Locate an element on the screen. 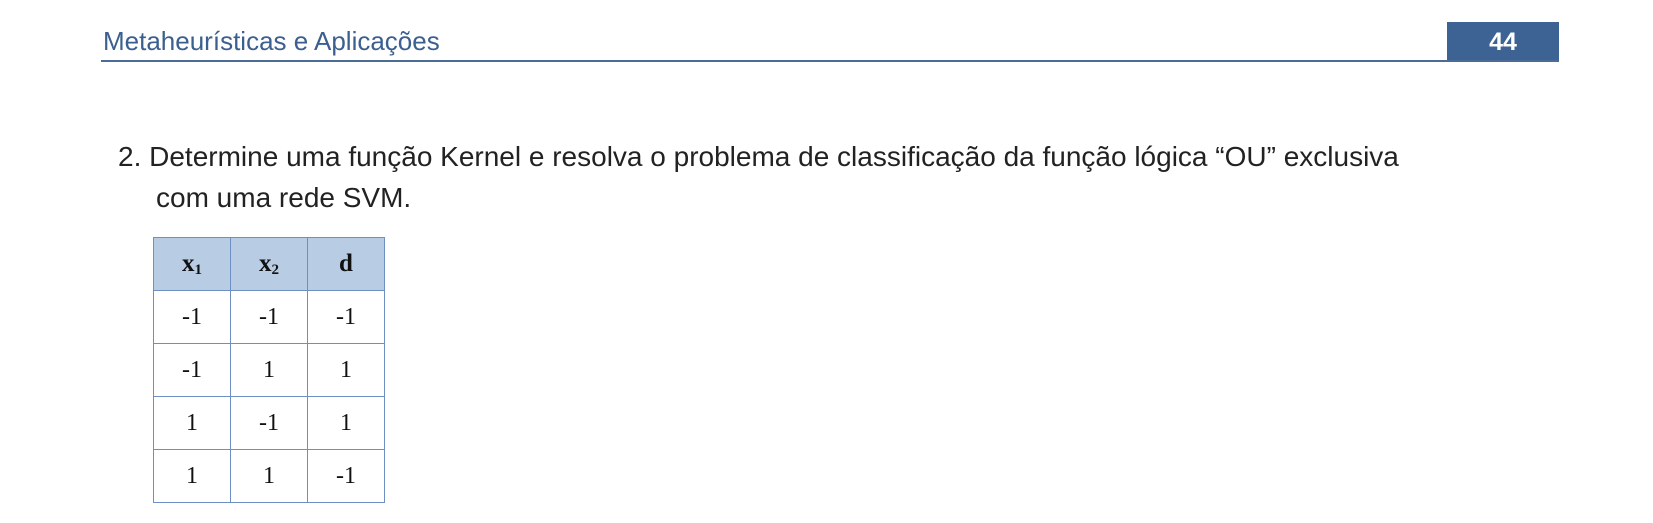 The width and height of the screenshot is (1653, 523). table-row: 1 1 -1 is located at coordinates (269, 476).